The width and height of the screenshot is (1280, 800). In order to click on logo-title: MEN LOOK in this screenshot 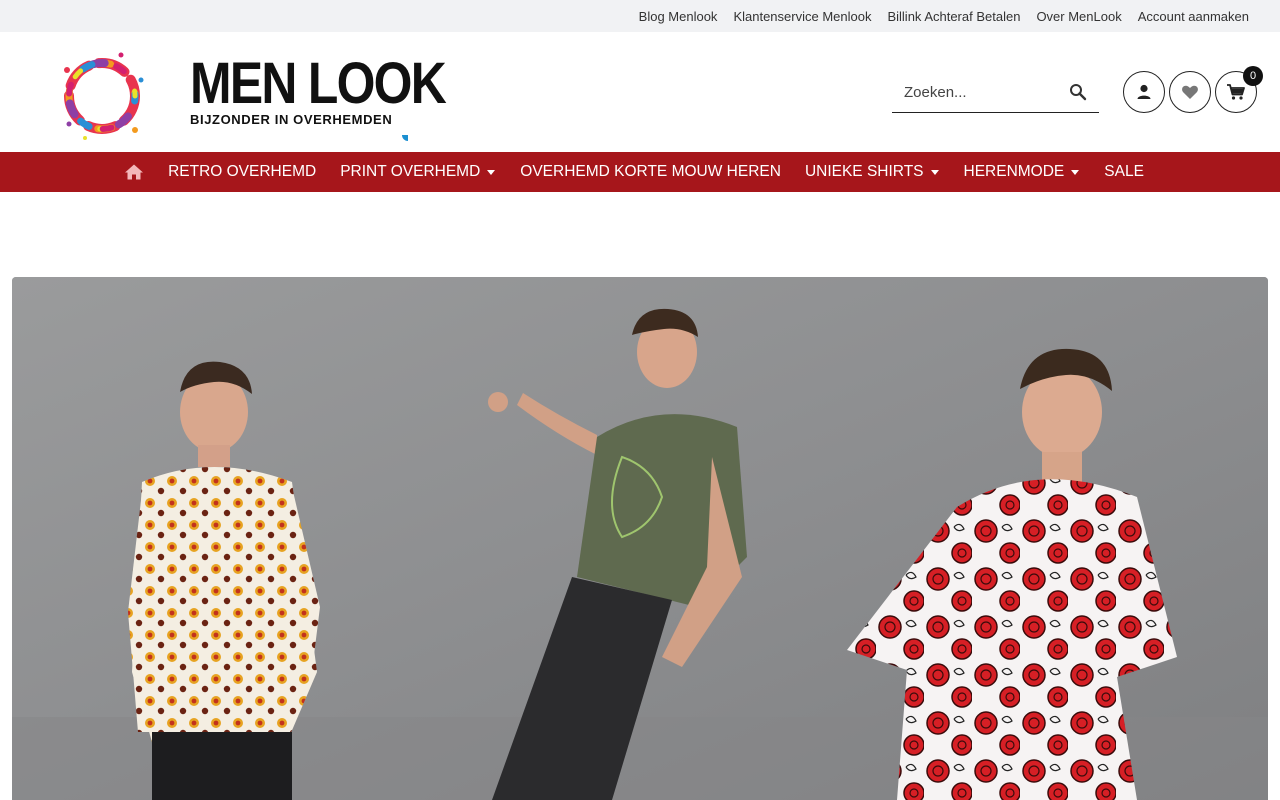, I will do `click(318, 83)`.